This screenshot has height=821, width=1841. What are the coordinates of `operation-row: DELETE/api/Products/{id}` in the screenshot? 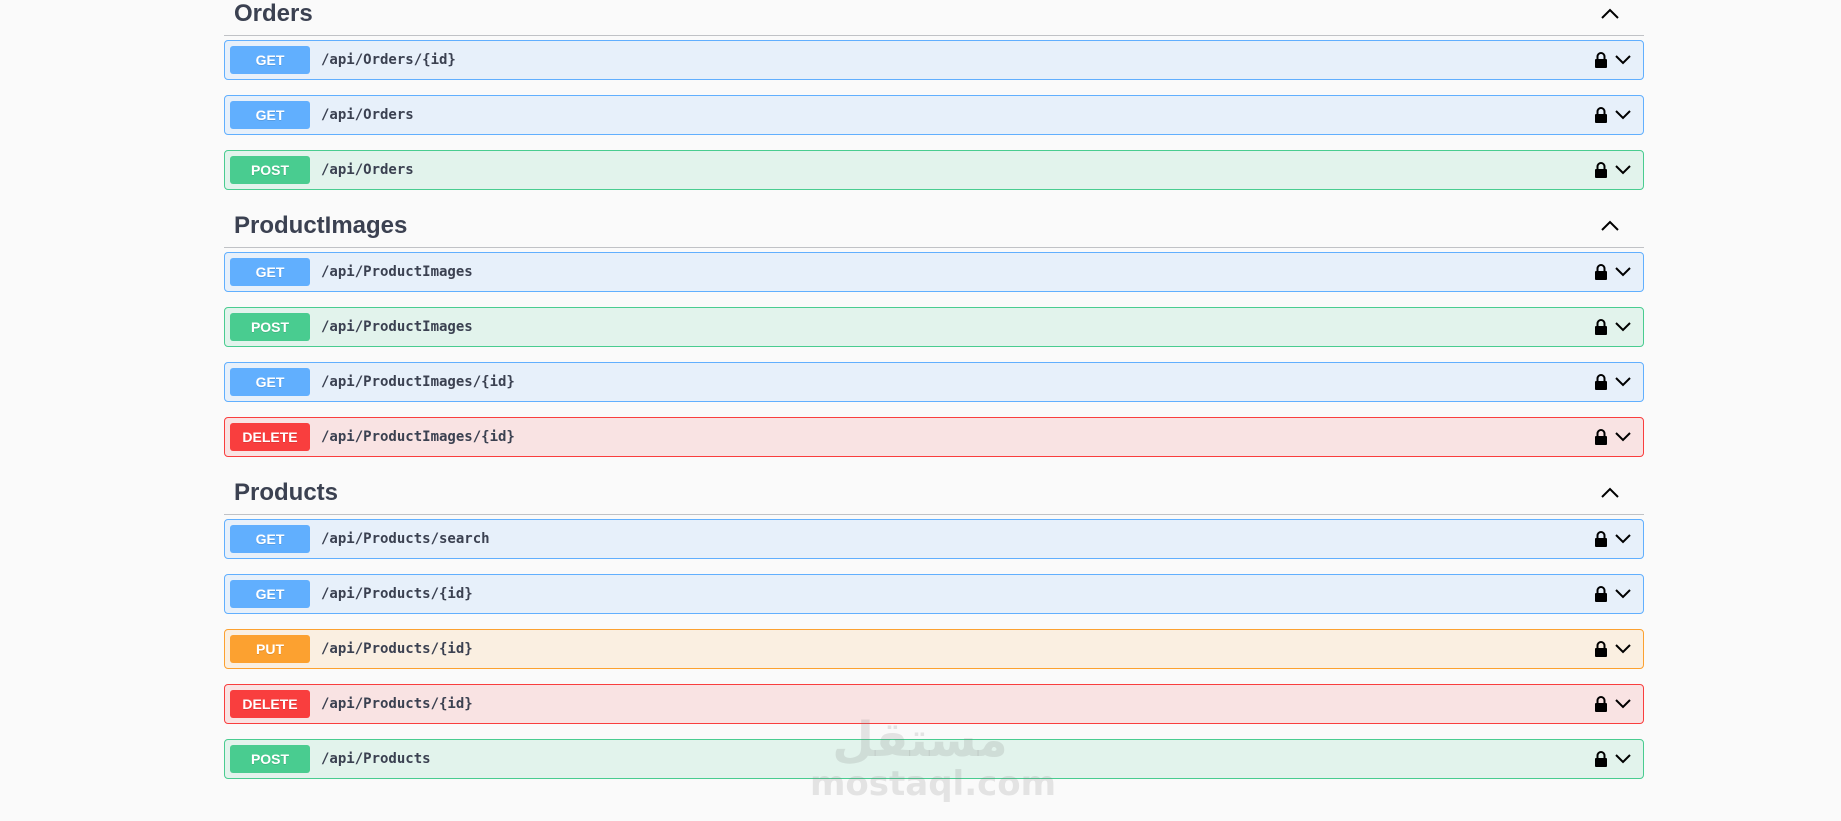 It's located at (934, 704).